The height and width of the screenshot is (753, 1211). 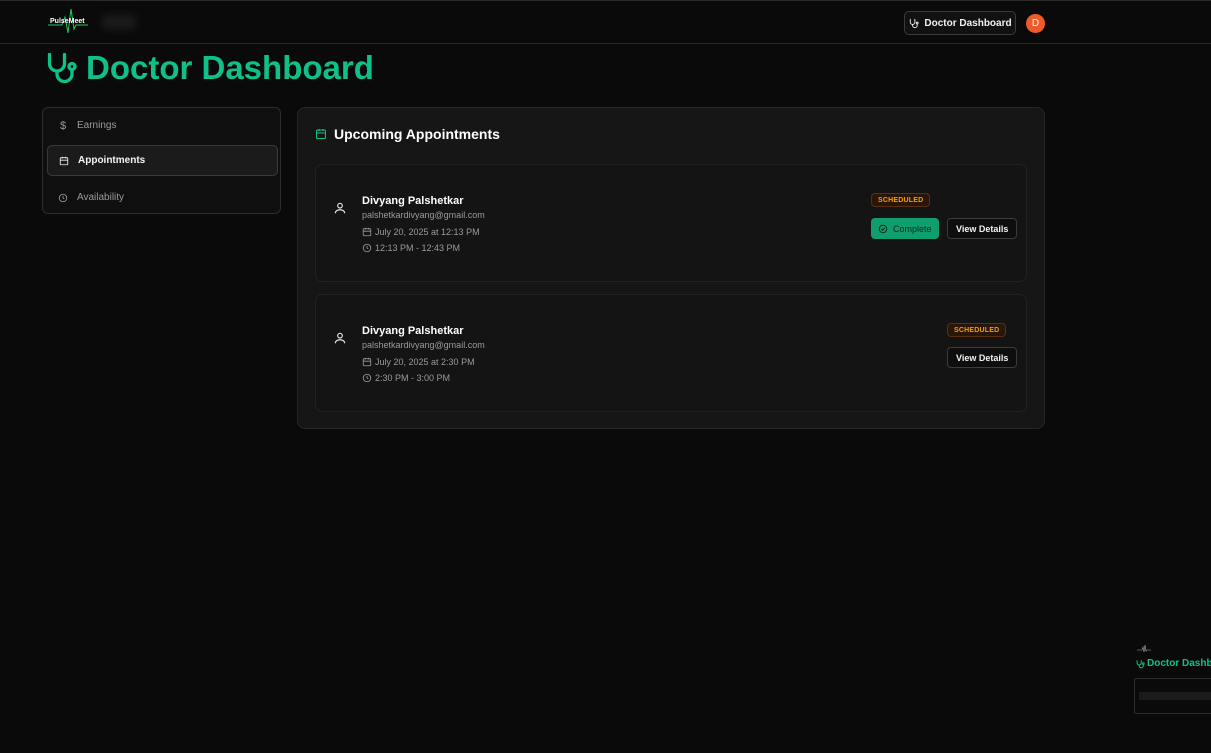 I want to click on logo-text: PulseMeet, so click(x=67, y=21).